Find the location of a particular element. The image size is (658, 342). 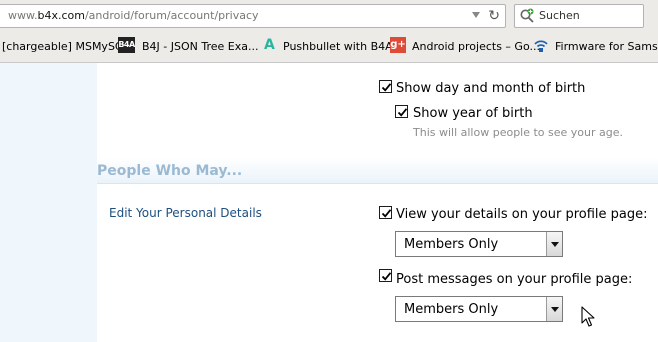

view-details-select: Members Only is located at coordinates (479, 244).